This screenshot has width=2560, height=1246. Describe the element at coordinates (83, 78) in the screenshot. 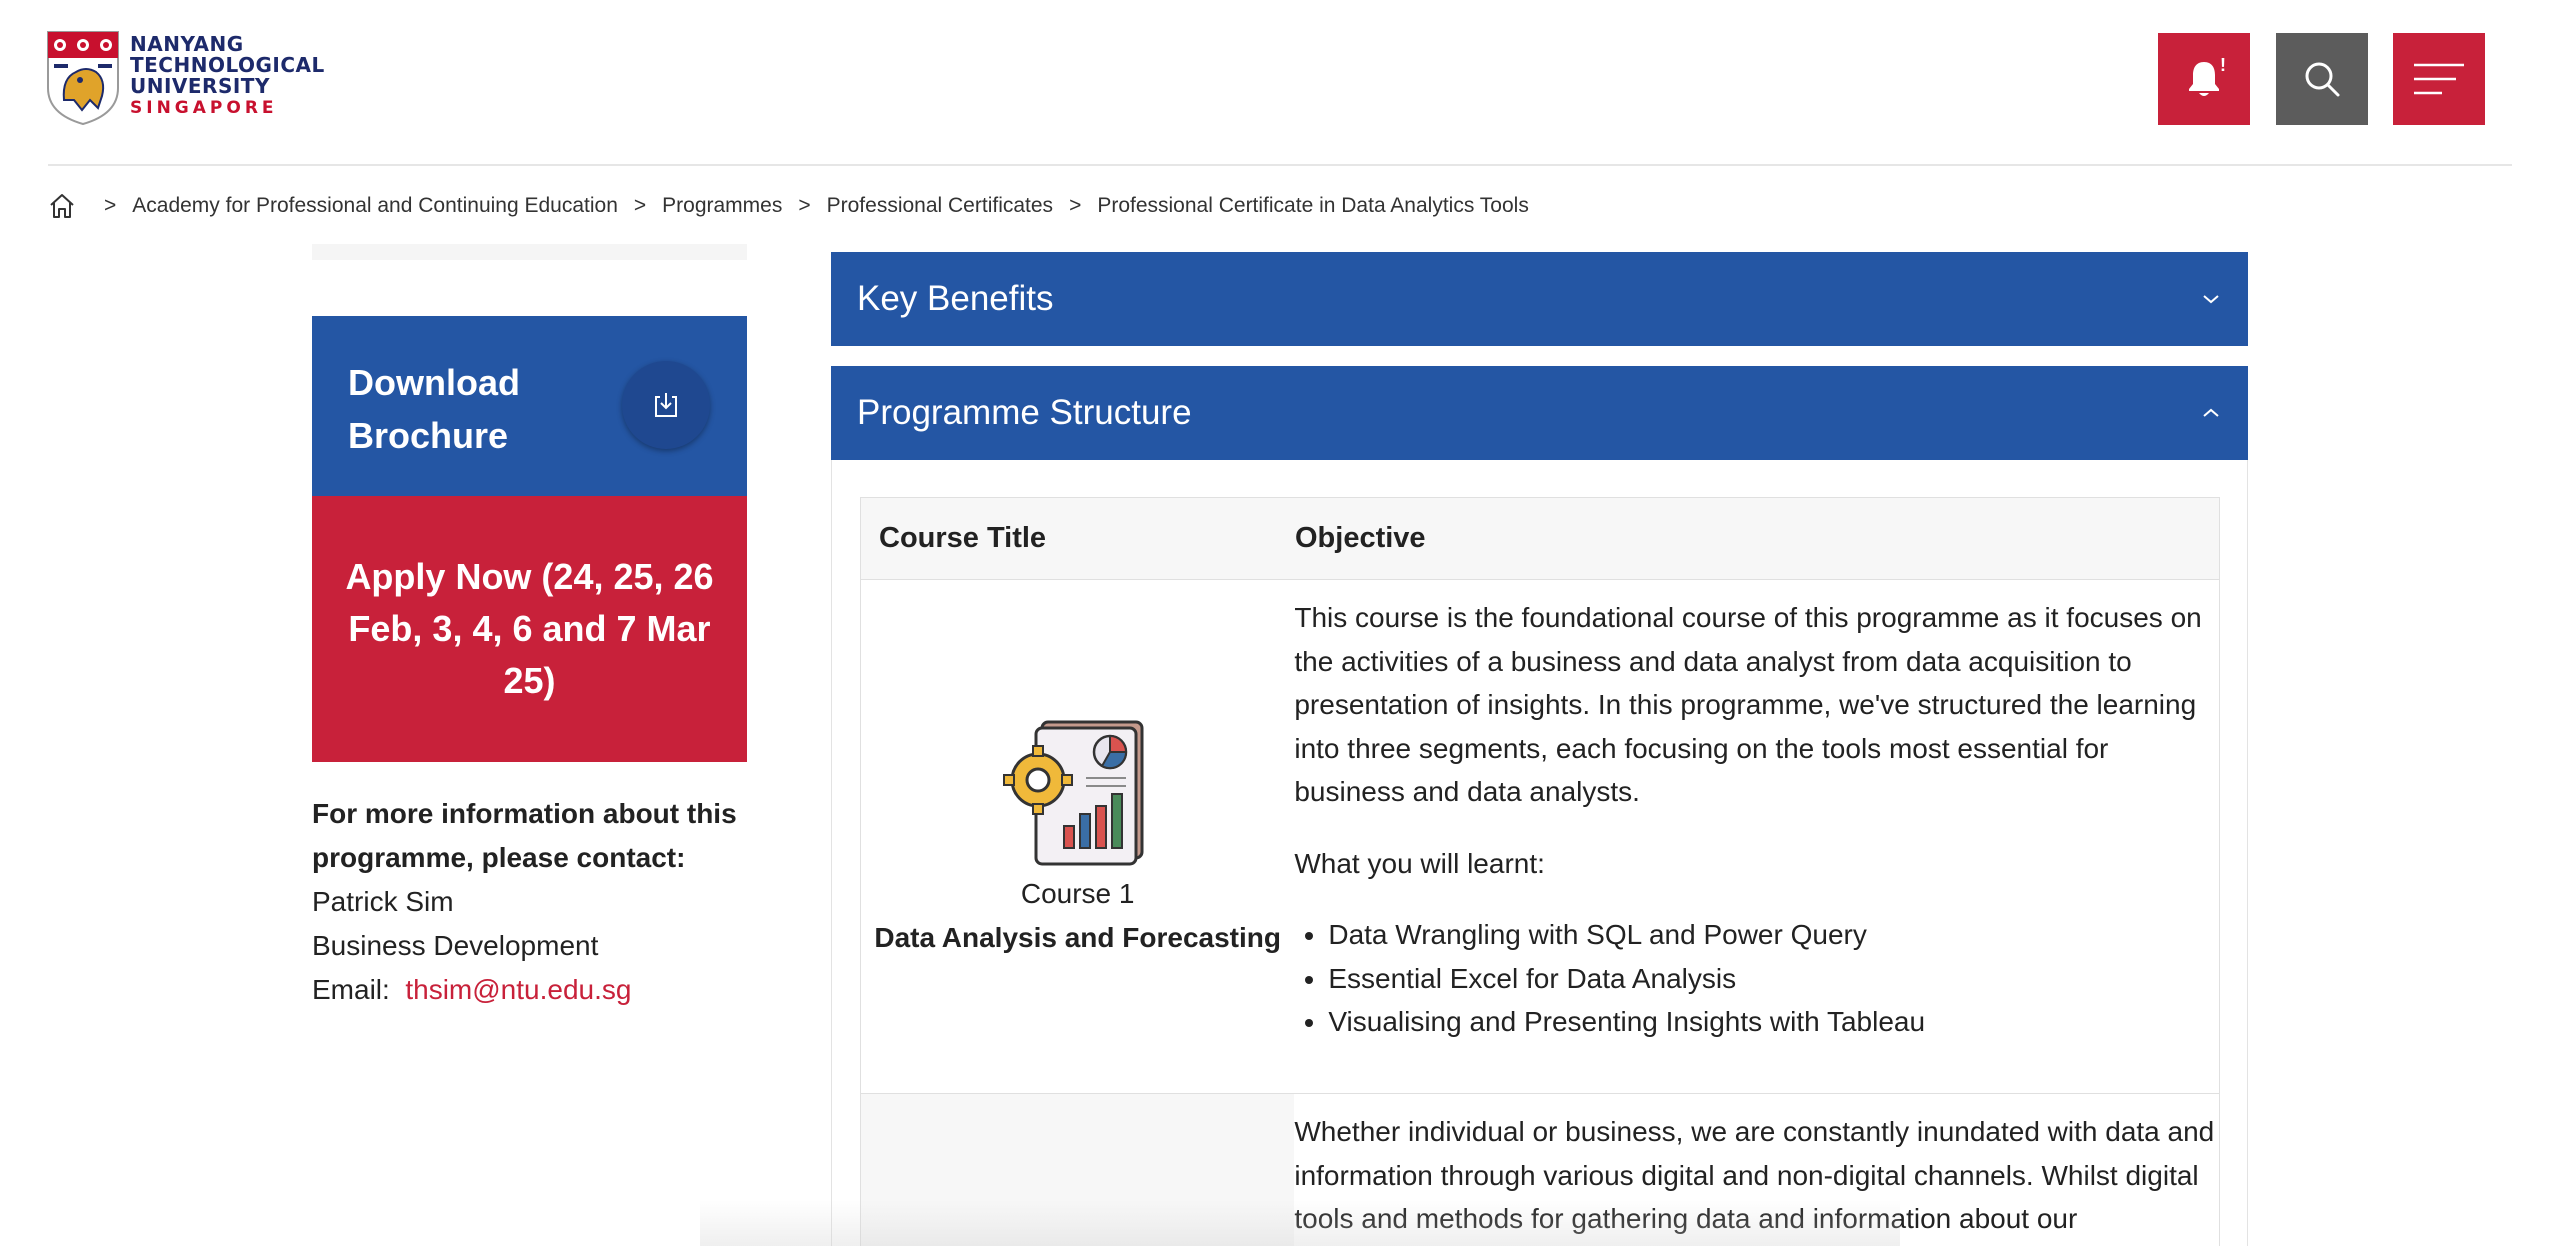

I see `ntu-crest-icon` at that location.